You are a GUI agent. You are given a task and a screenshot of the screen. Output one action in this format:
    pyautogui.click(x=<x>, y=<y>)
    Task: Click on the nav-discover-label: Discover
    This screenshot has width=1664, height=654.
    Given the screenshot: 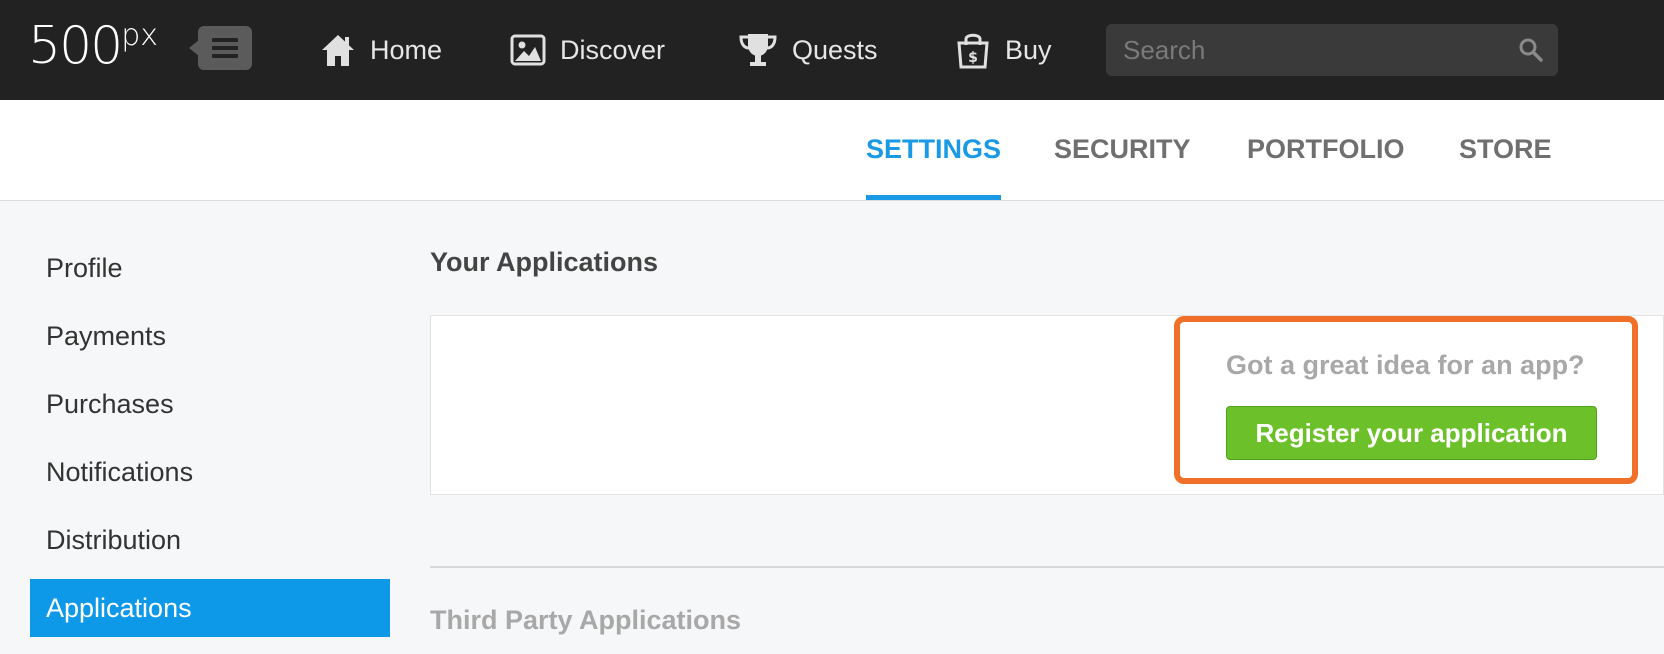 What is the action you would take?
    pyautogui.click(x=613, y=49)
    